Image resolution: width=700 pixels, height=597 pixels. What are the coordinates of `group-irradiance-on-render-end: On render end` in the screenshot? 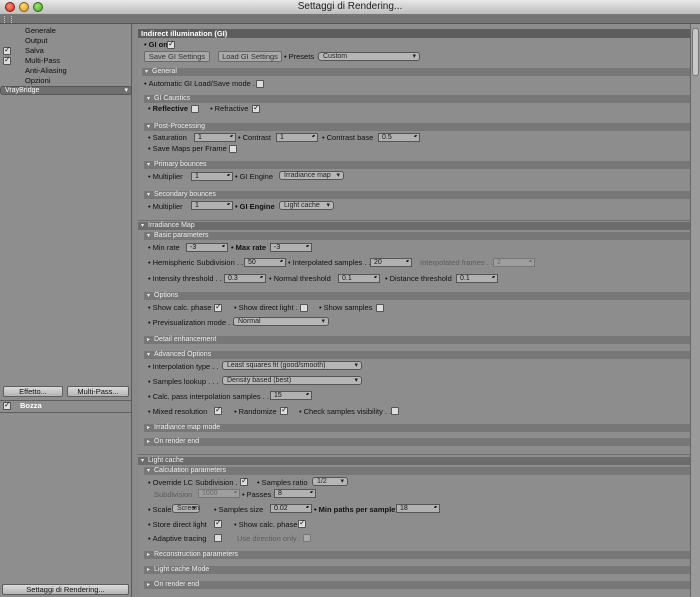 It's located at (417, 442).